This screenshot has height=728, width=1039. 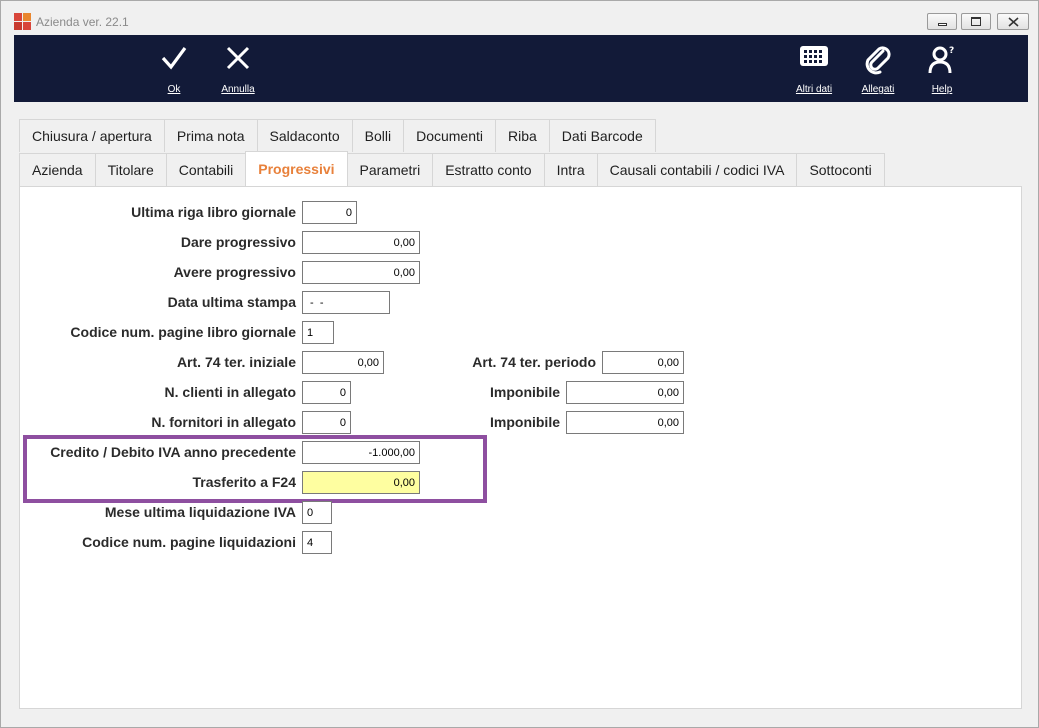 What do you see at coordinates (534, 362) in the screenshot?
I see `art74-periodo-label: Art. 74 ter. periodo` at bounding box center [534, 362].